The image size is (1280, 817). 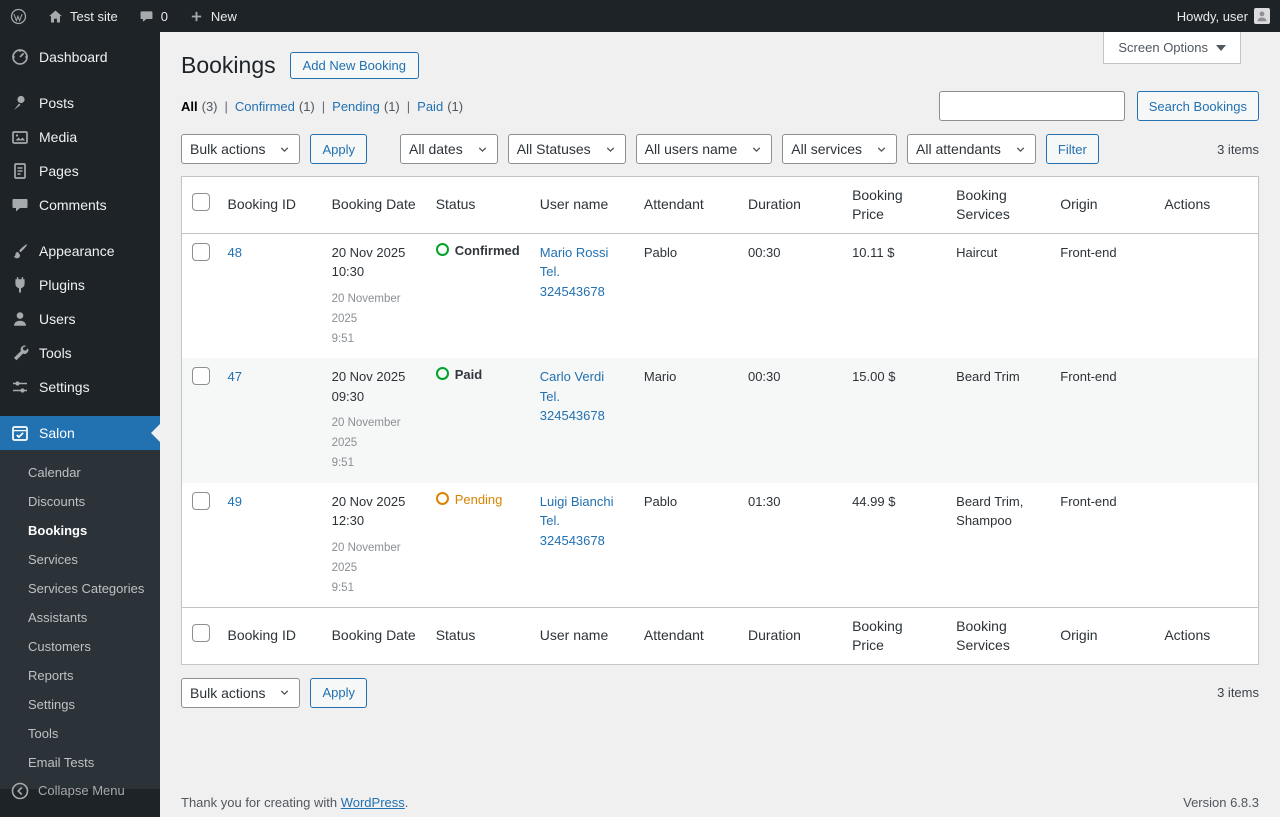 I want to click on add-new-booking-button: Add New Booking, so click(x=354, y=65).